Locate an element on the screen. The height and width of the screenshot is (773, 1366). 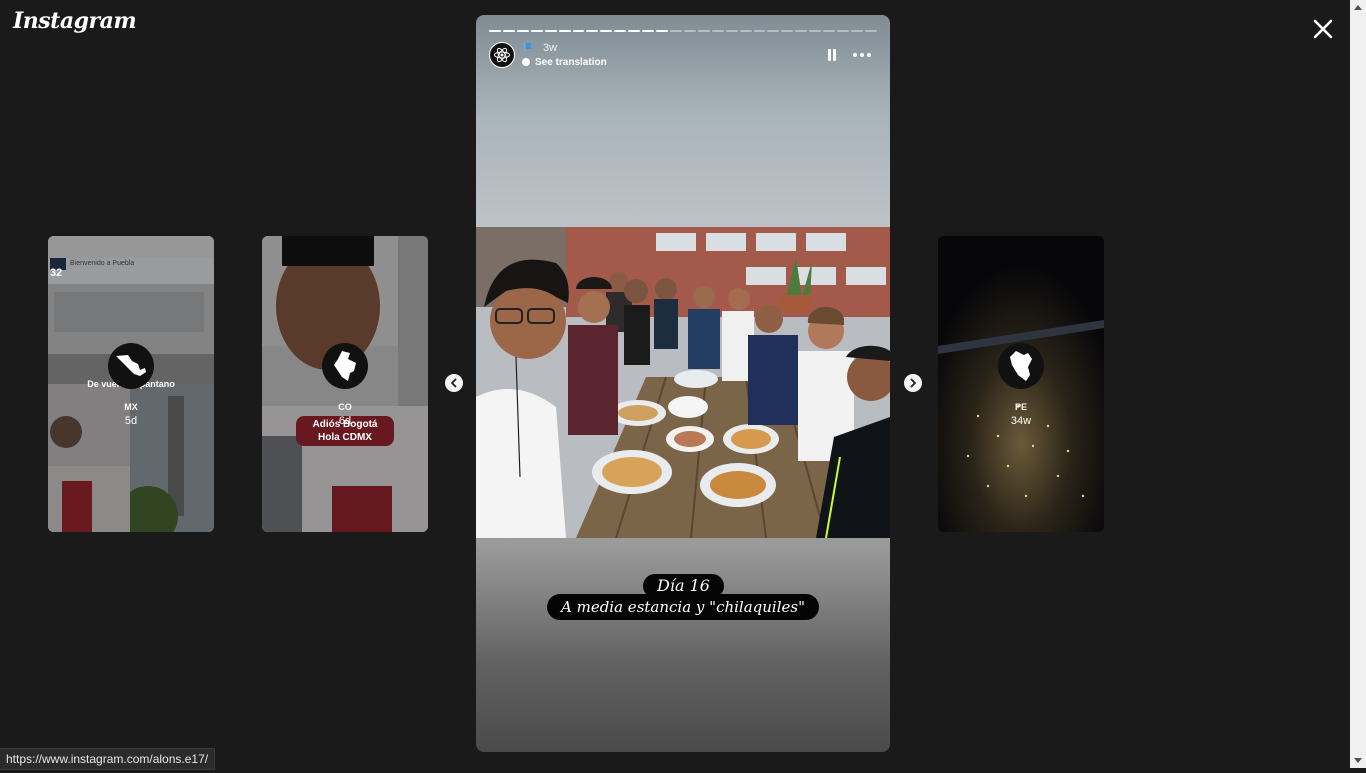
sticker-line-2: Hola CDMX is located at coordinates (345, 437).